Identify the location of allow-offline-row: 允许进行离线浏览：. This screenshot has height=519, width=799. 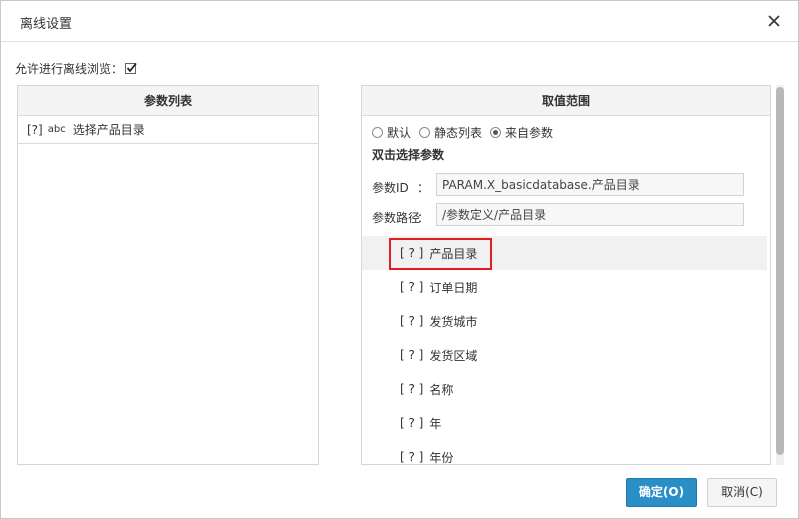
(76, 68).